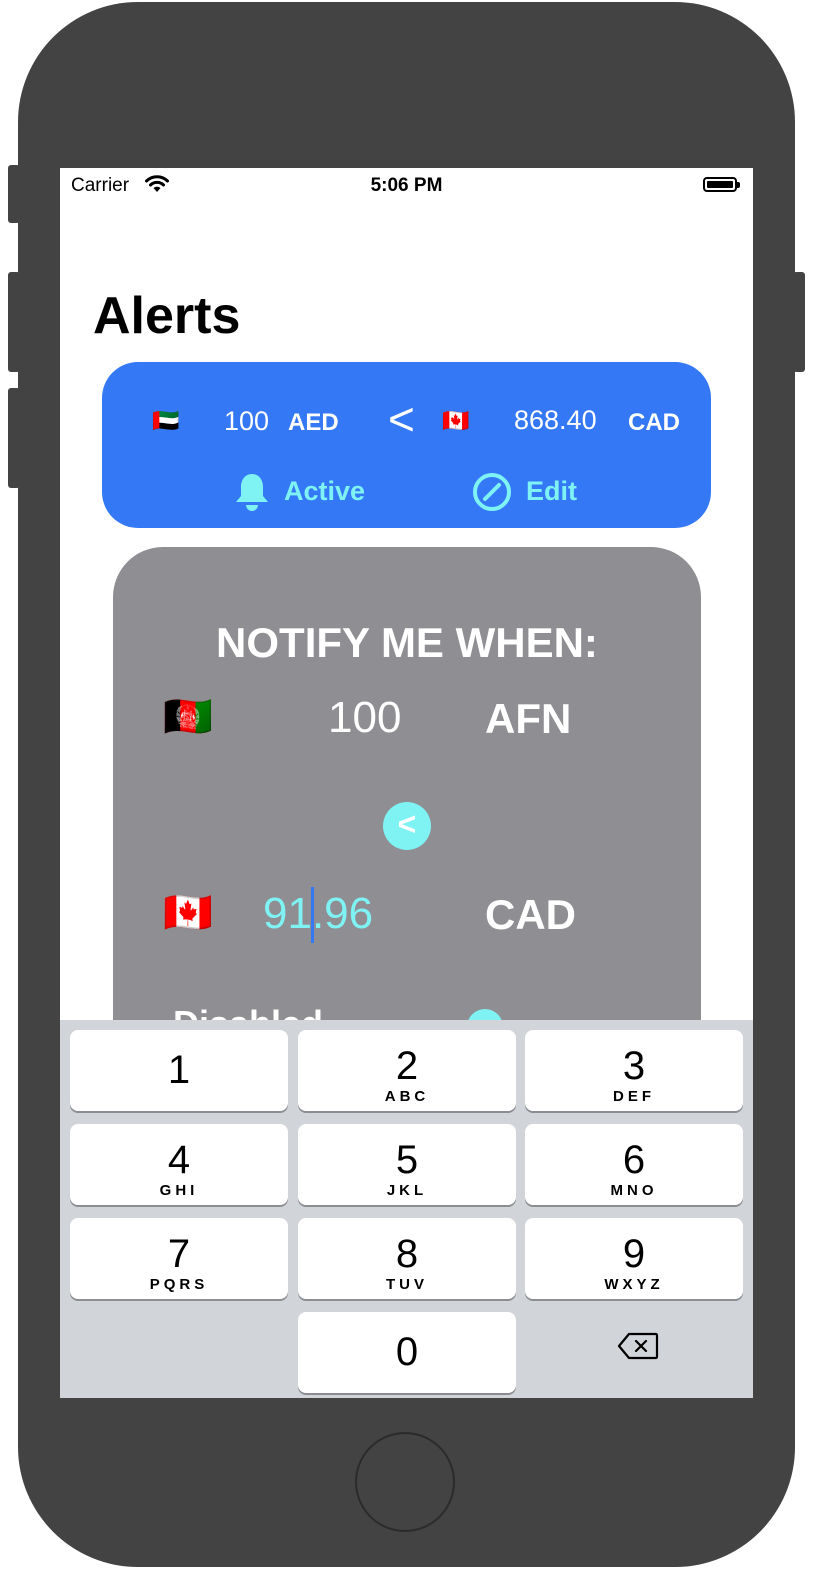 The width and height of the screenshot is (826, 1594). Describe the element at coordinates (407, 1190) in the screenshot. I see `key-letters: JKL` at that location.